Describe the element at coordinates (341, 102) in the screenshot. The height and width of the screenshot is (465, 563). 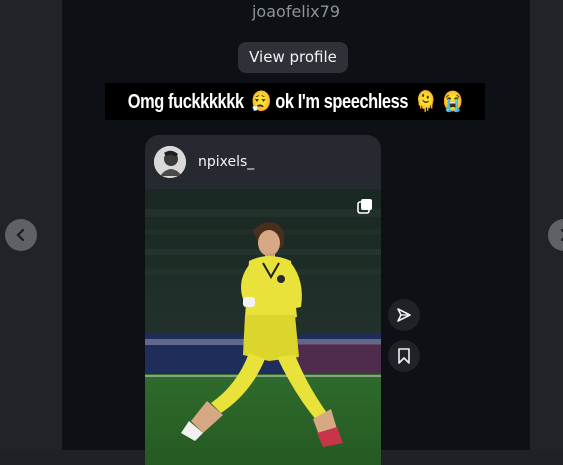
I see `caption-part-2: ok I'm speechless` at that location.